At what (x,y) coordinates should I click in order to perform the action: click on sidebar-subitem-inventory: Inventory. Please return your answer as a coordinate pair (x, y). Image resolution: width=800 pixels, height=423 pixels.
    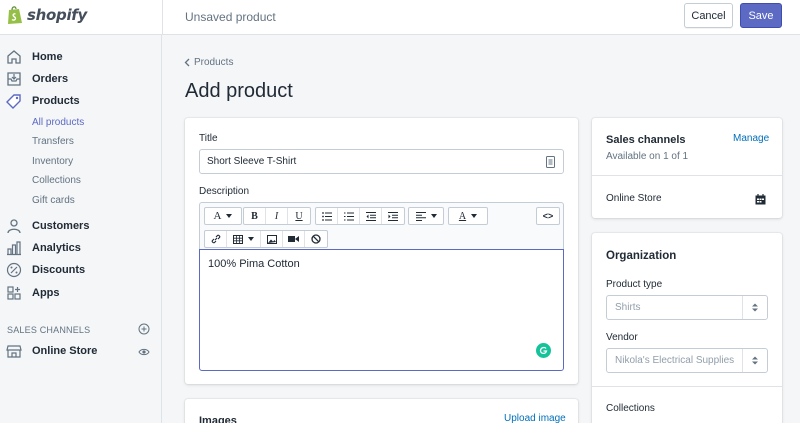
    Looking at the image, I should click on (52, 161).